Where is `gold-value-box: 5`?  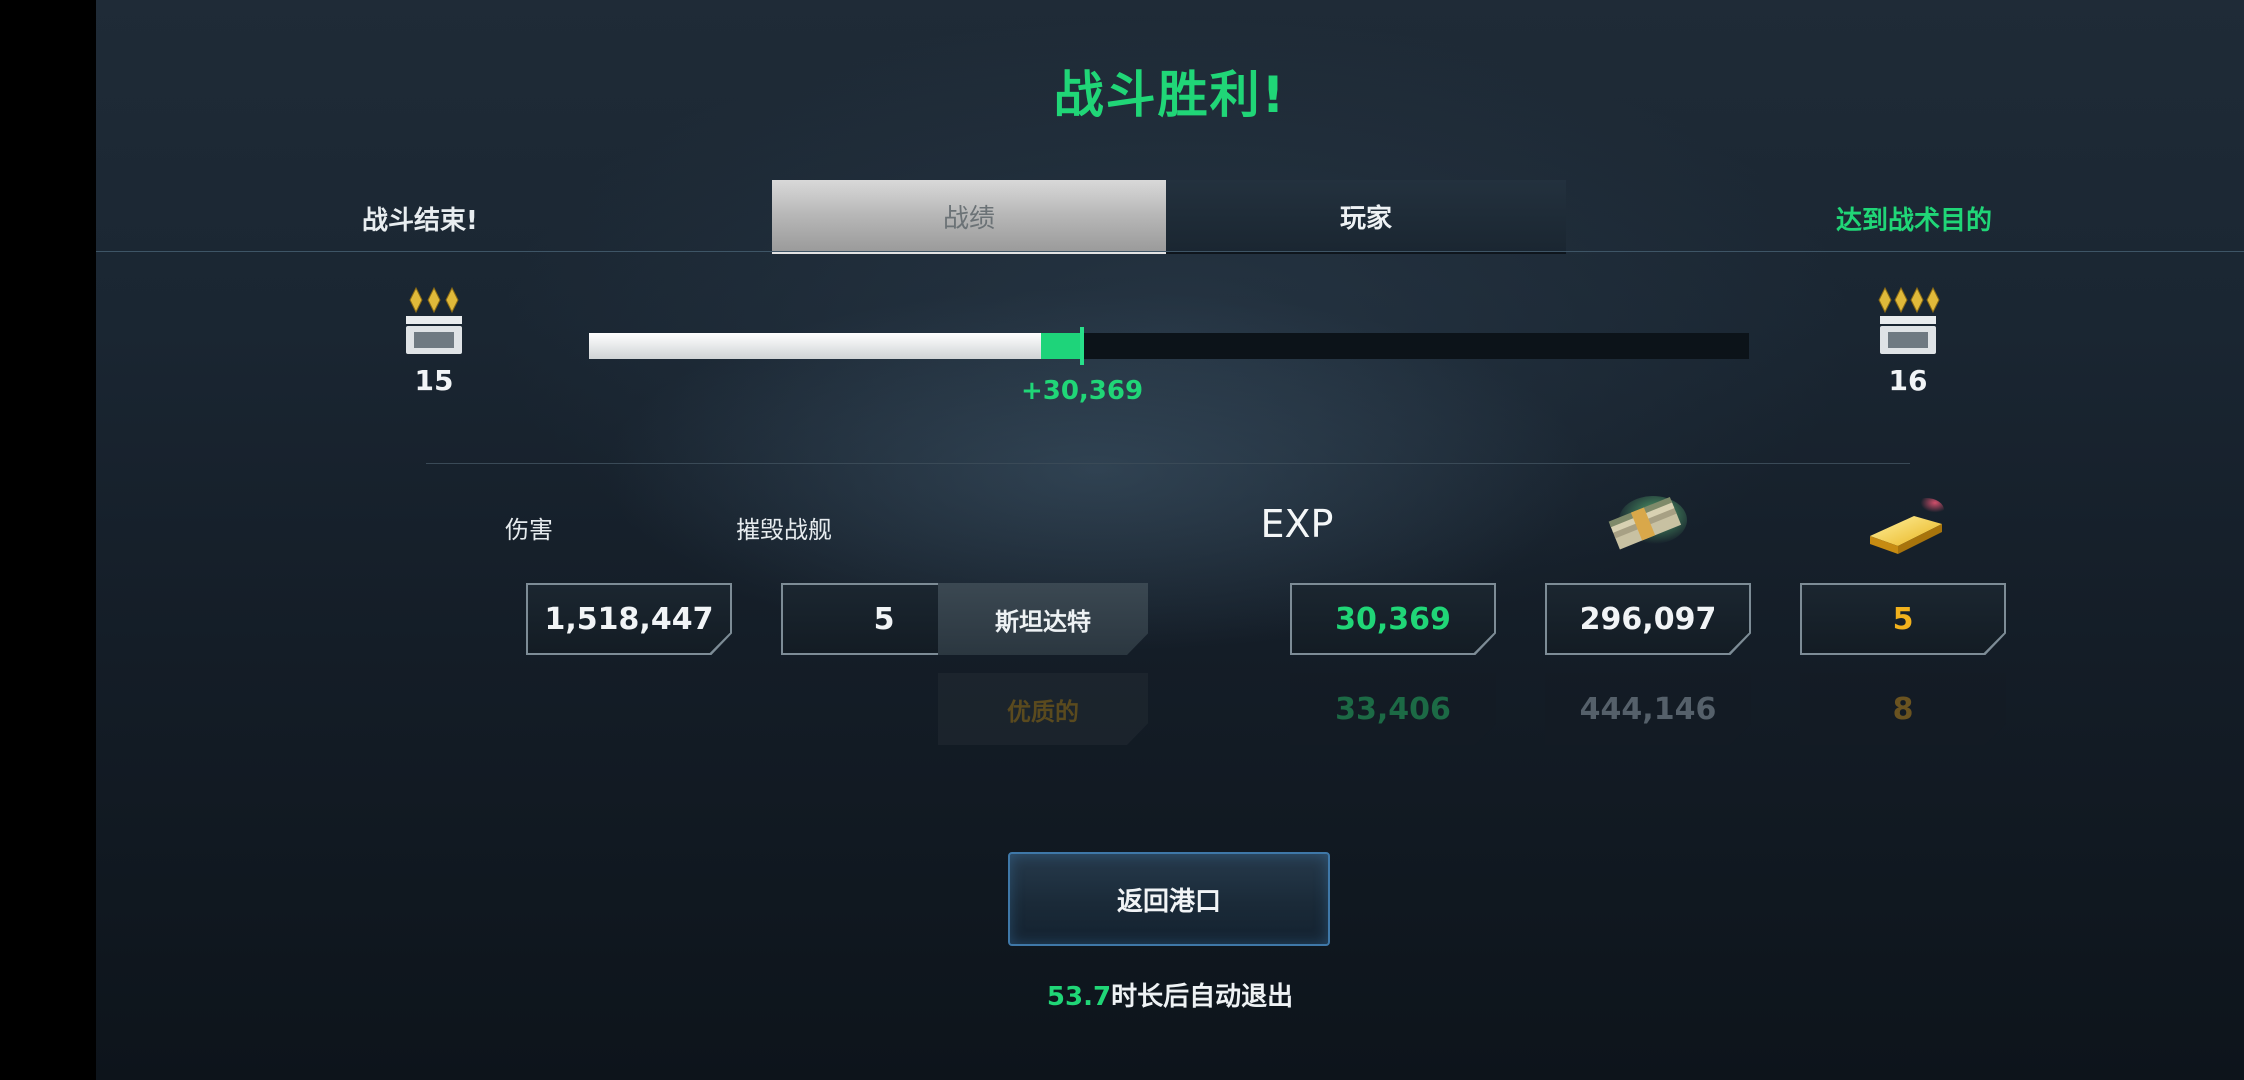 gold-value-box: 5 is located at coordinates (1903, 619).